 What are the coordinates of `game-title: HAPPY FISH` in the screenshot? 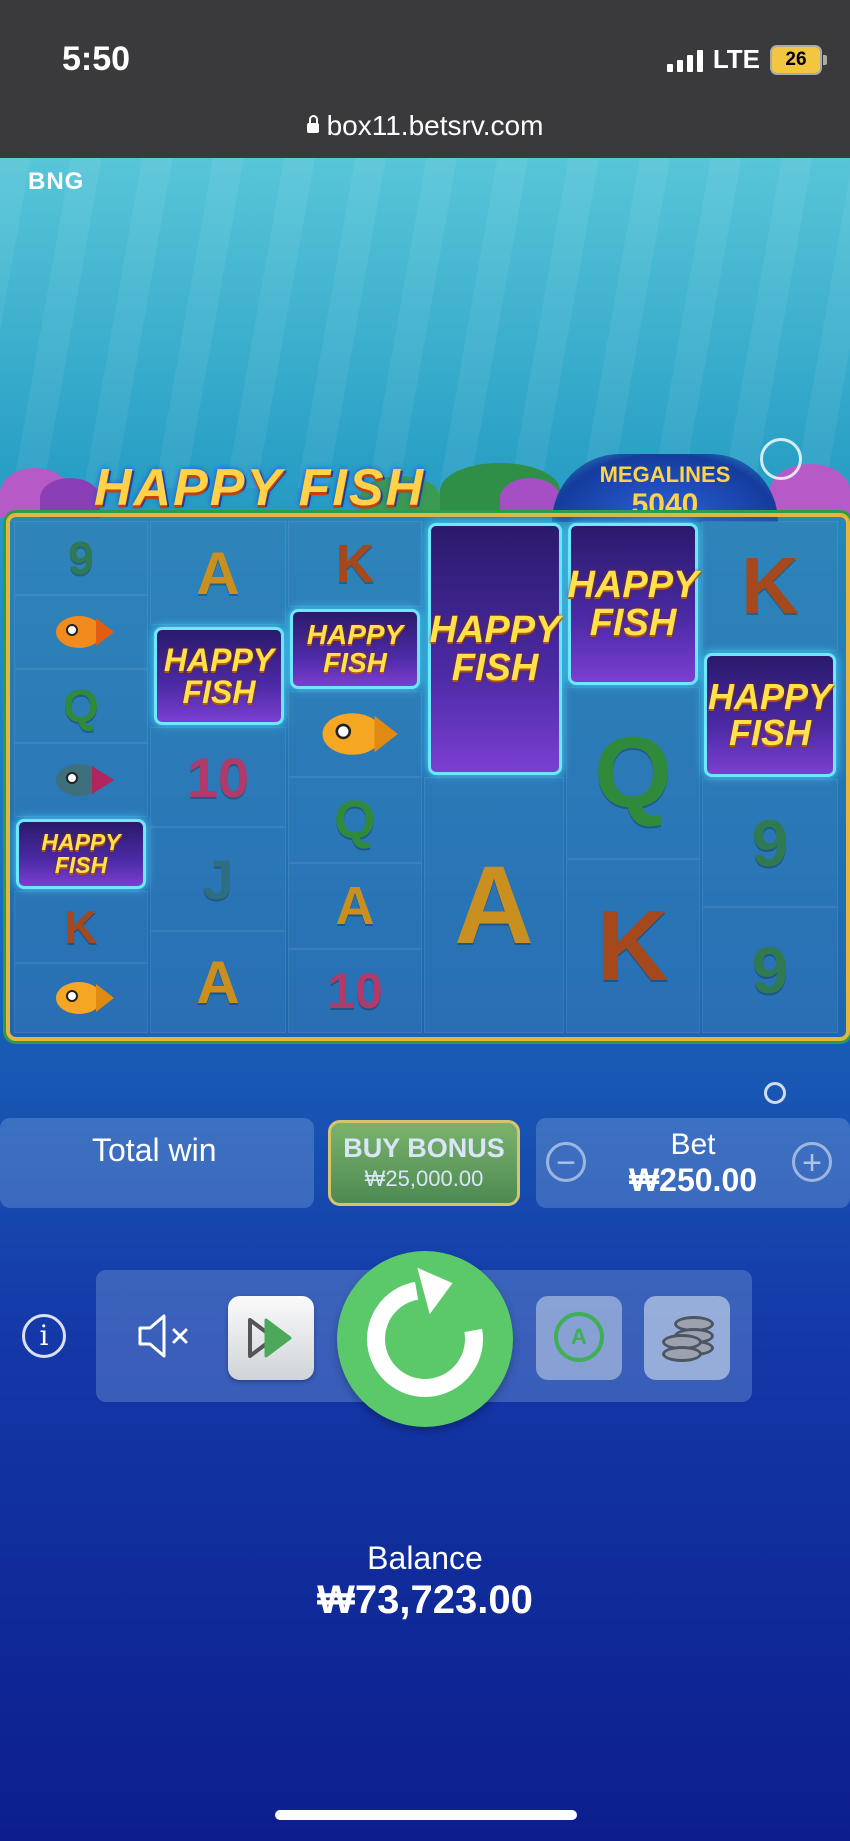 It's located at (260, 488).